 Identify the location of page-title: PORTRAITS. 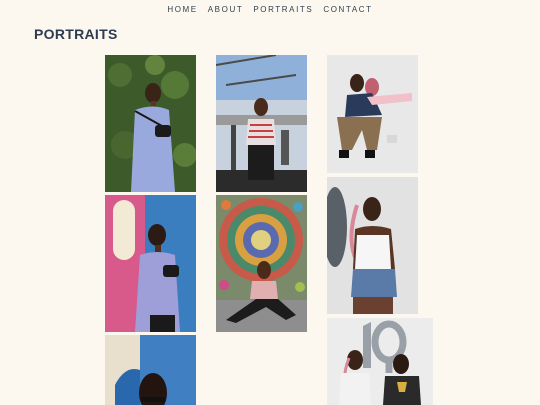
(76, 34).